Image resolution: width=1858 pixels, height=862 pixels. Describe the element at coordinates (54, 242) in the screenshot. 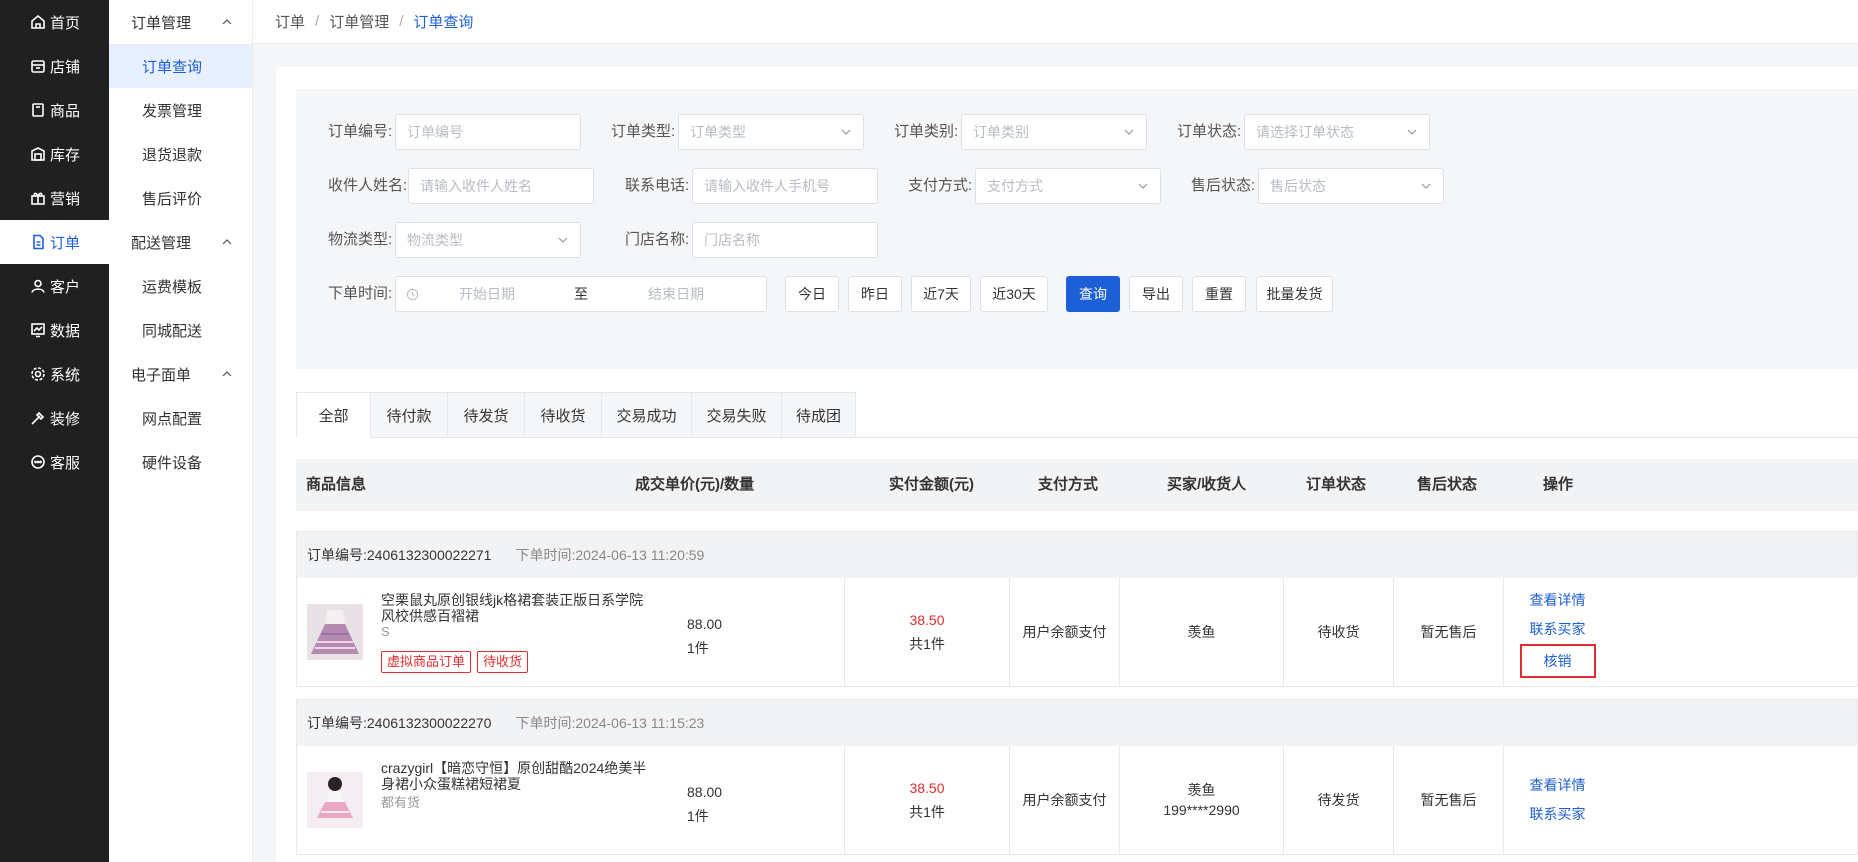

I see `nav-item-orders: 订单` at that location.